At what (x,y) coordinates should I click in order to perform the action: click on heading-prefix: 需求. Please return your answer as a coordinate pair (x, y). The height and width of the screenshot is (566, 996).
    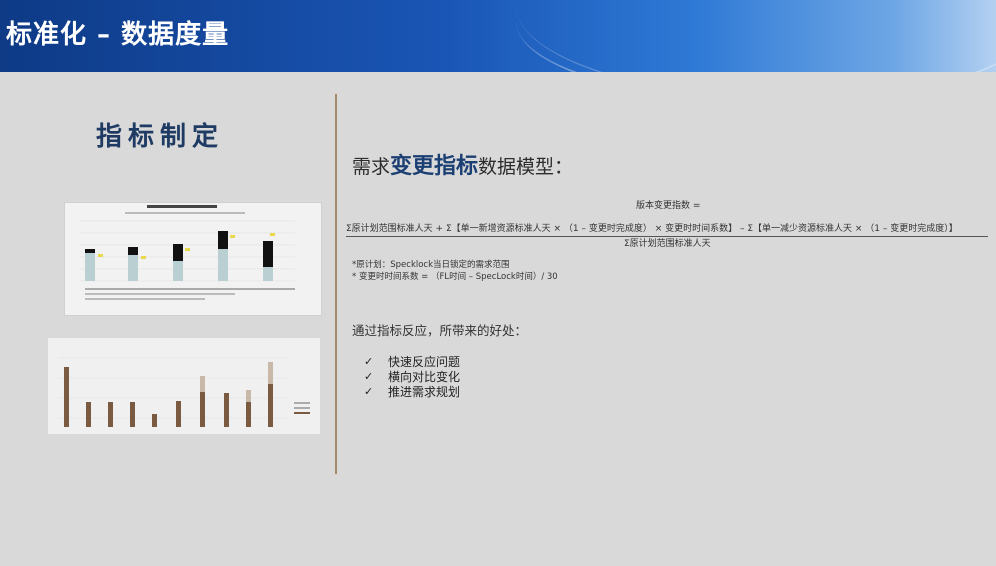
    Looking at the image, I should click on (371, 167).